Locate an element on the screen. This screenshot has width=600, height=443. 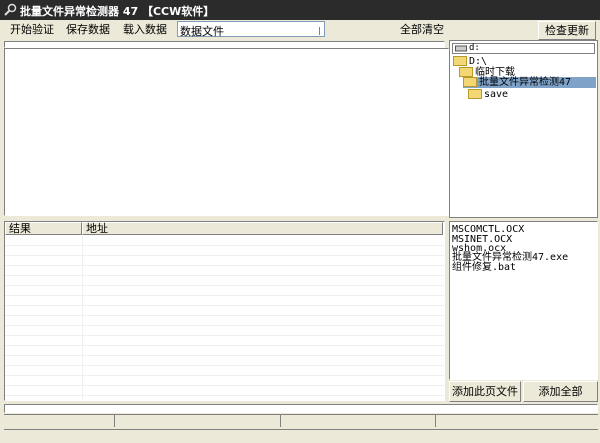
tree-item-selected: 批量文件异常检测47 is located at coordinates (529, 82).